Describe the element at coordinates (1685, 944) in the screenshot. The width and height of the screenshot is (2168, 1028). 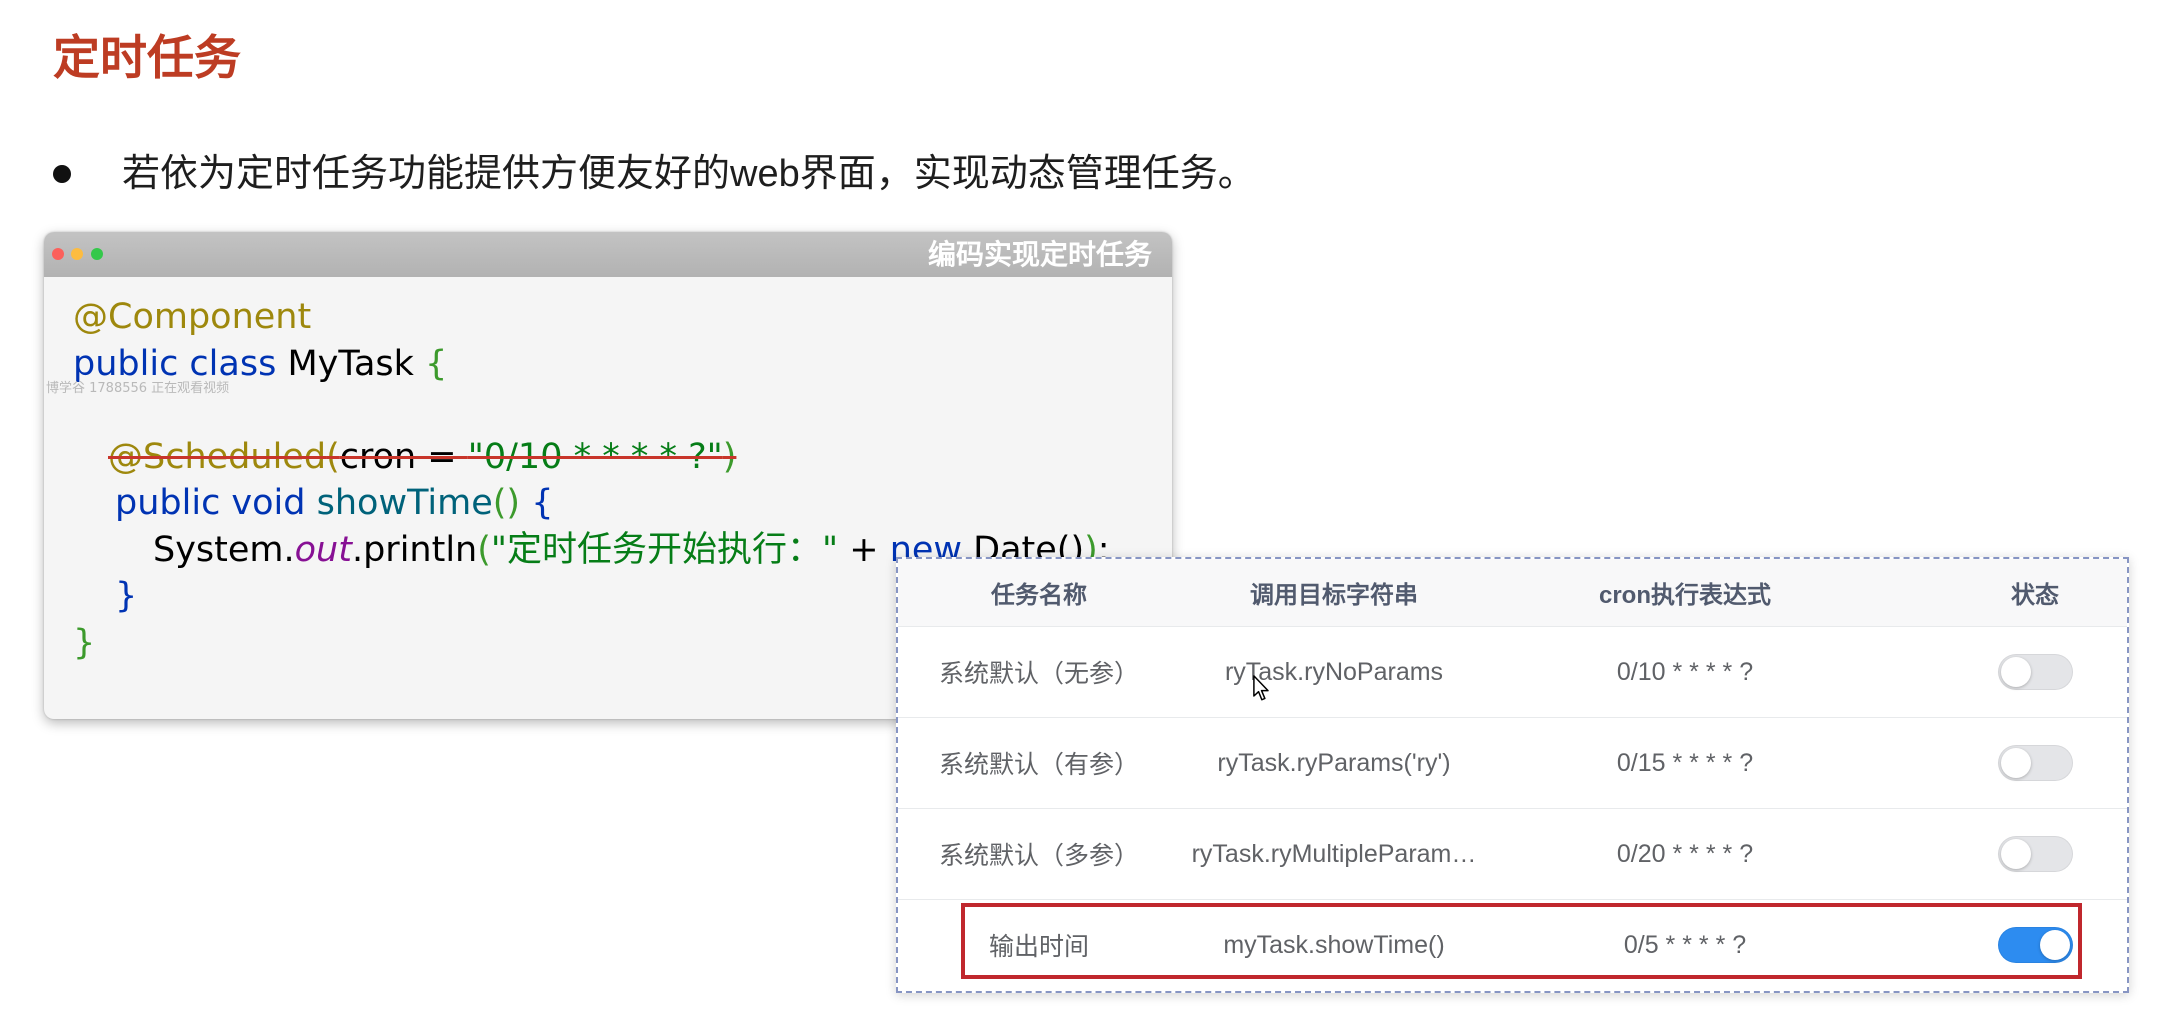
I see `cron-expression-cell: 0/5 * * * * ?` at that location.